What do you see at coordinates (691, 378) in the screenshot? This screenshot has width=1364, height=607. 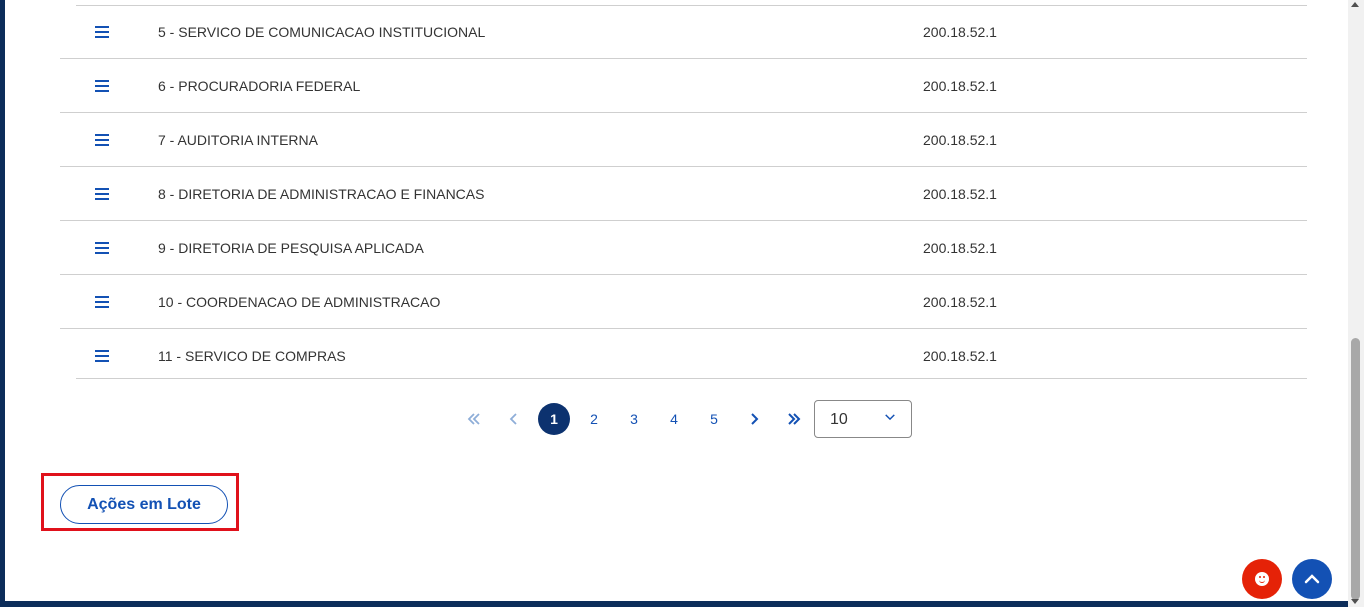 I see `table-bottom-divider` at bounding box center [691, 378].